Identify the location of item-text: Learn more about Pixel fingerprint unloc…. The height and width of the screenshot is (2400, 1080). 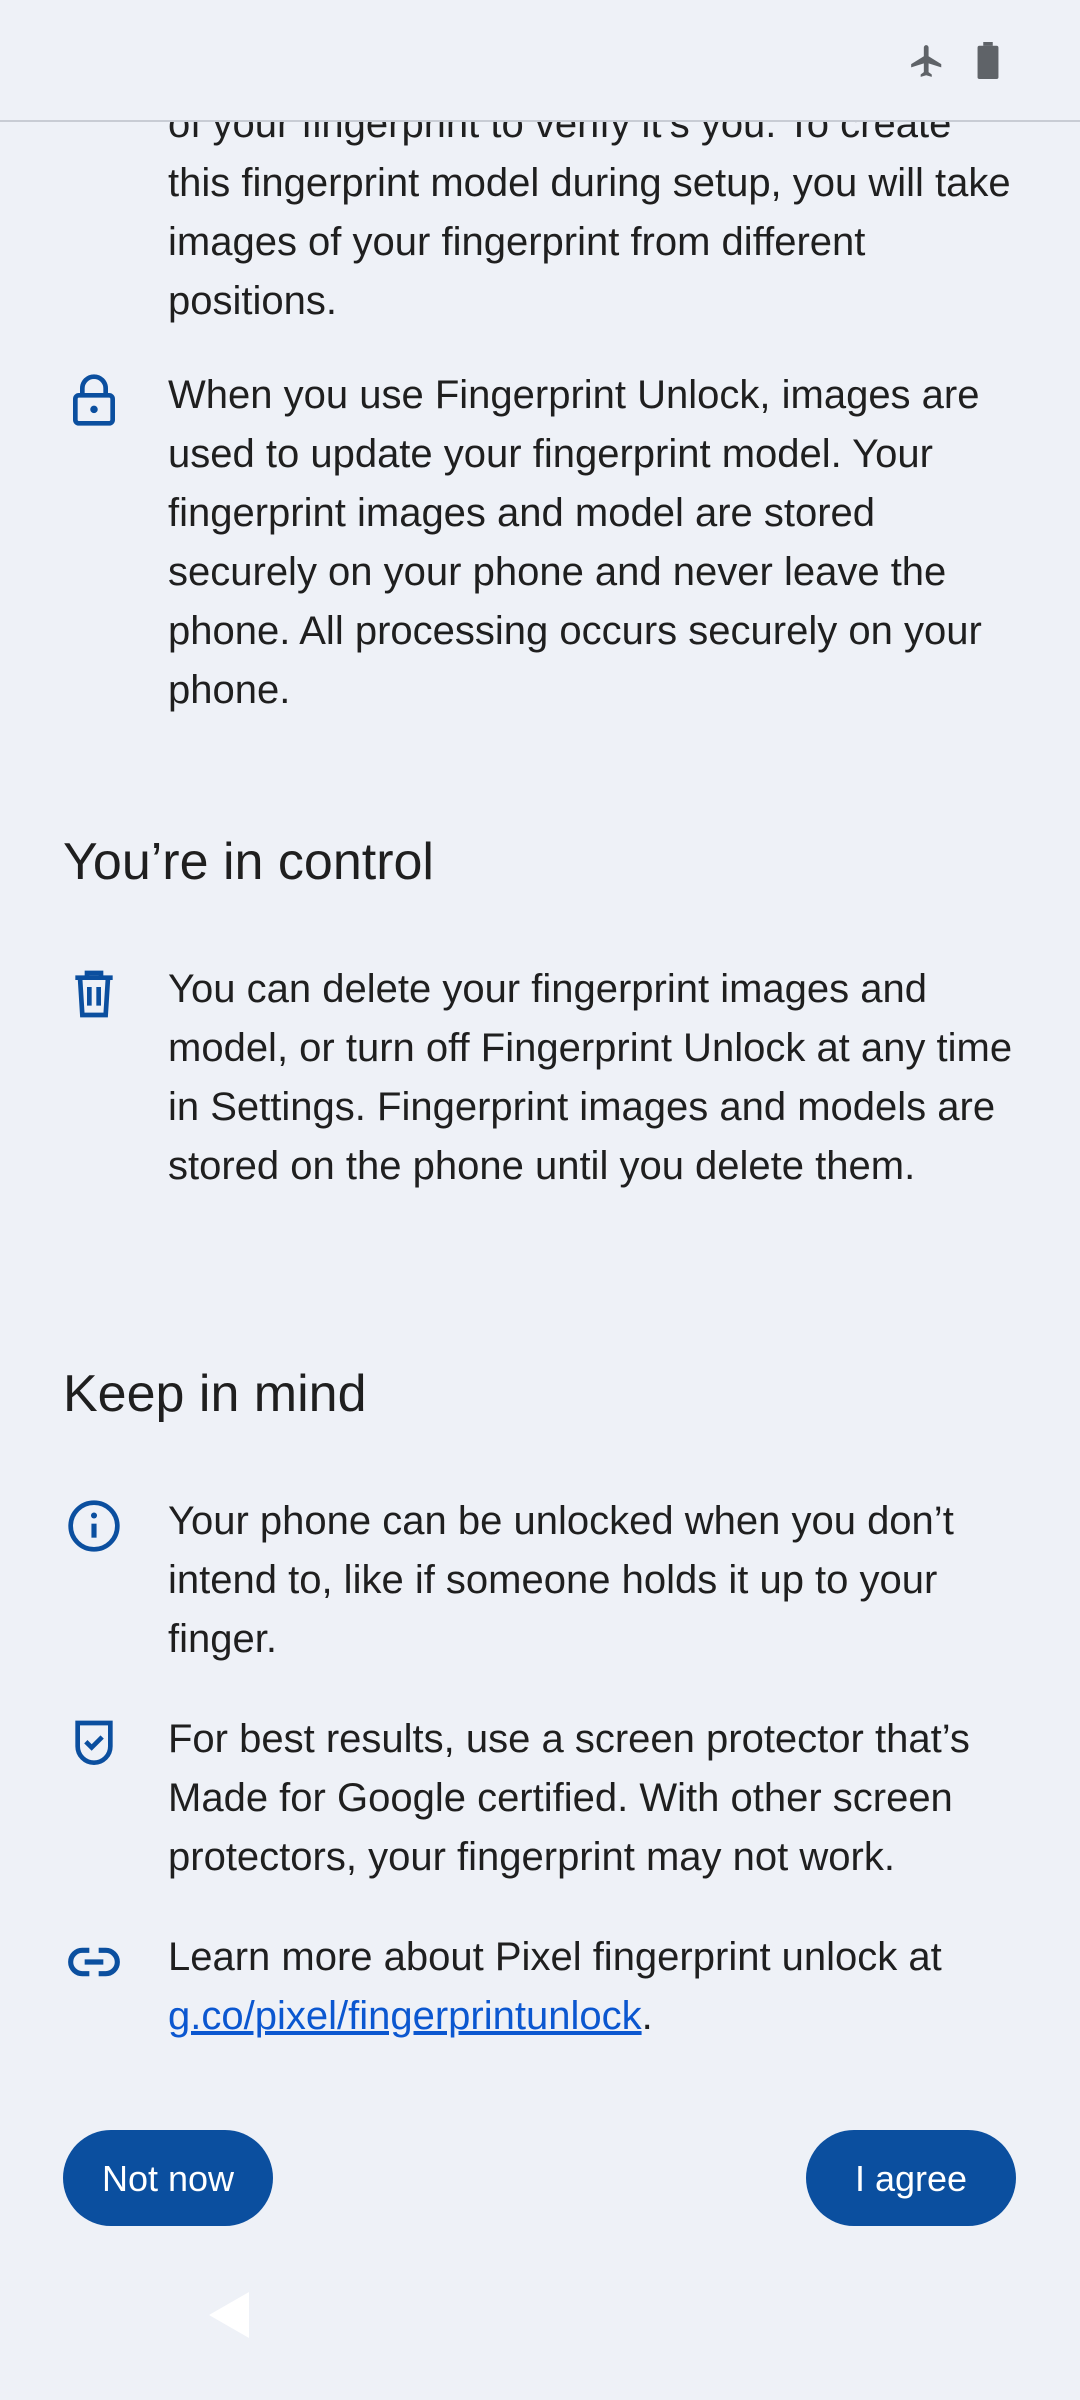
(593, 1987).